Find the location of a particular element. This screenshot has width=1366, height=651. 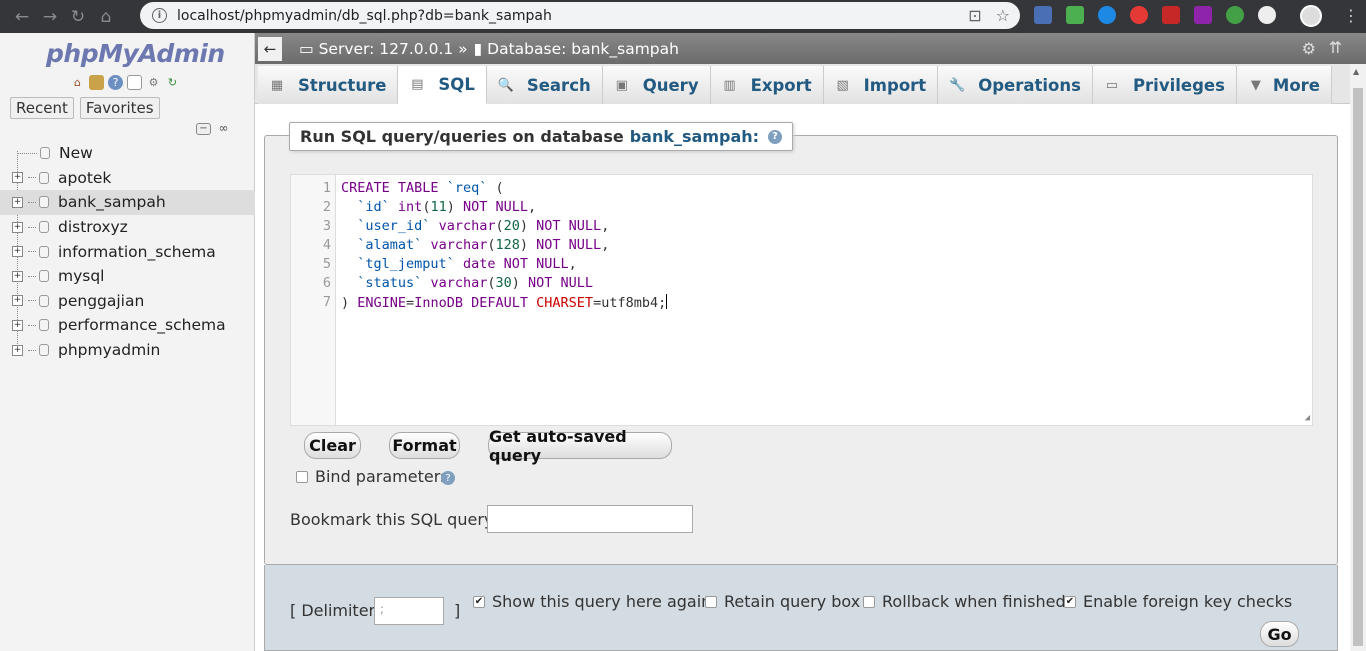

tab-more: ▼ More is located at coordinates (1284, 85).